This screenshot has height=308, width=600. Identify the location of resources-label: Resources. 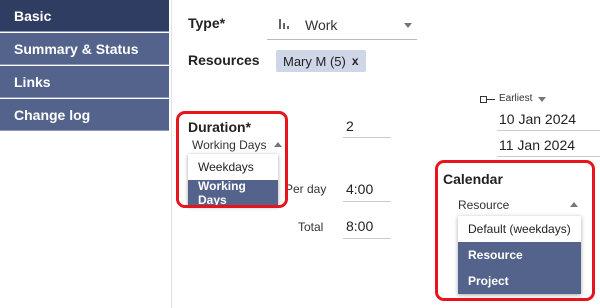
(224, 60).